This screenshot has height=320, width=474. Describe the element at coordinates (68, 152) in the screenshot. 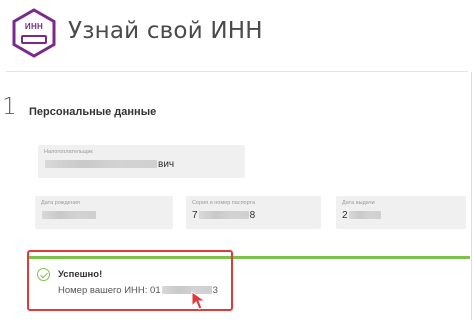

I see `fio-label: Налогоплательщик` at that location.